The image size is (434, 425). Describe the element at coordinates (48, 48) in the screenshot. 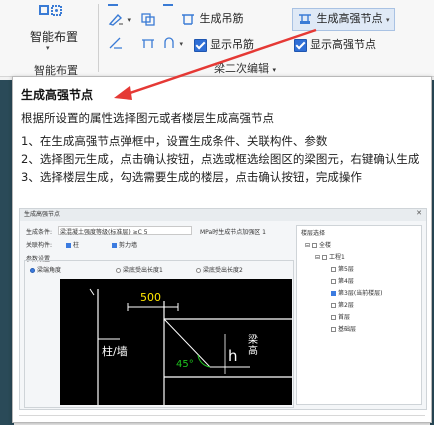

I see `dropdown-arrow-icon: ▾` at that location.